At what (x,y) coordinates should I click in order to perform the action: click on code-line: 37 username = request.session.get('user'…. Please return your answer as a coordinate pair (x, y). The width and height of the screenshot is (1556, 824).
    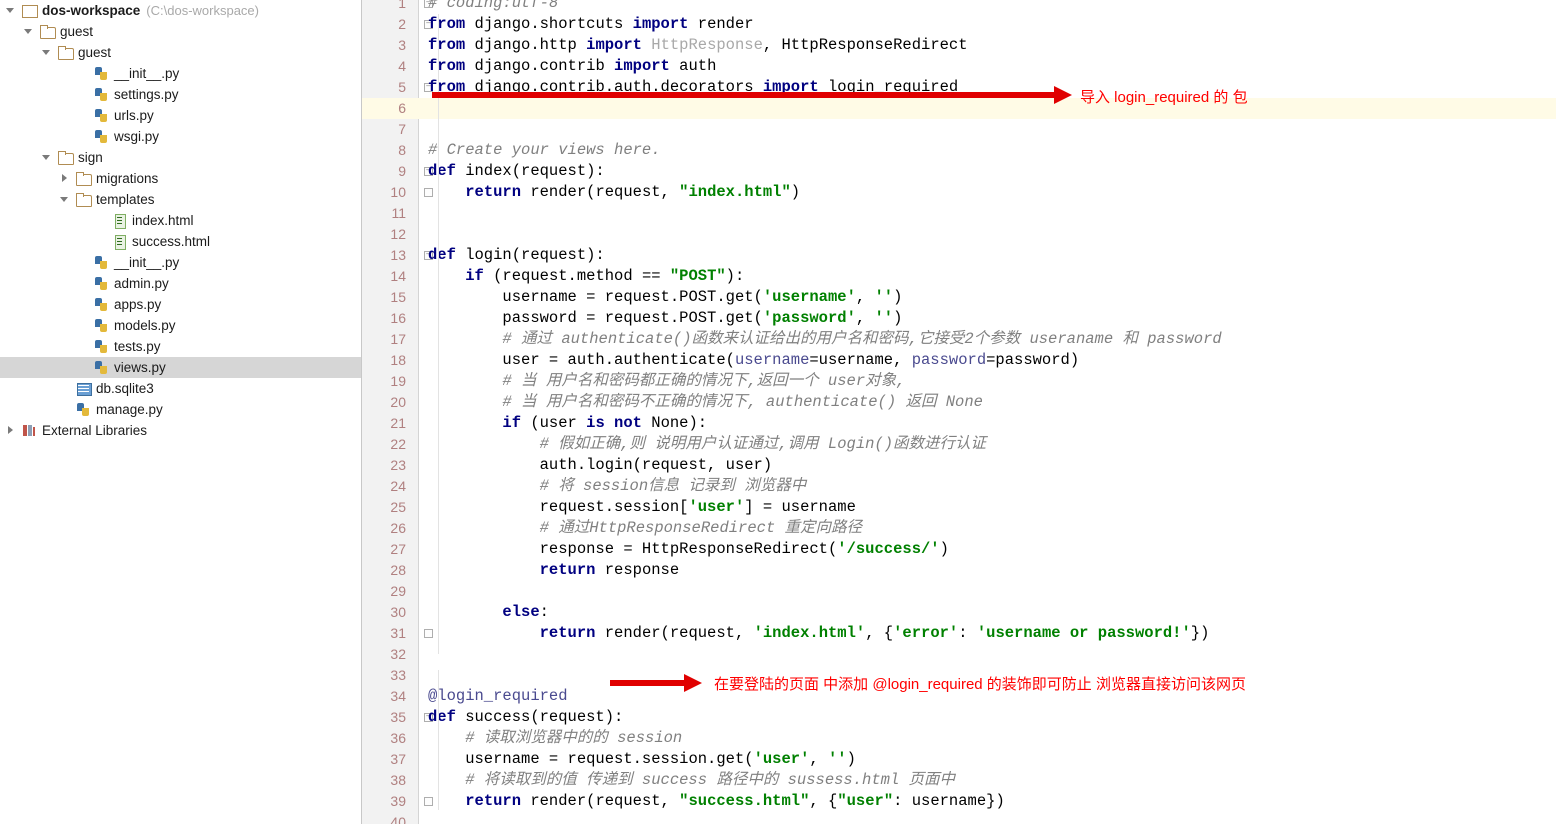
    Looking at the image, I should click on (959, 759).